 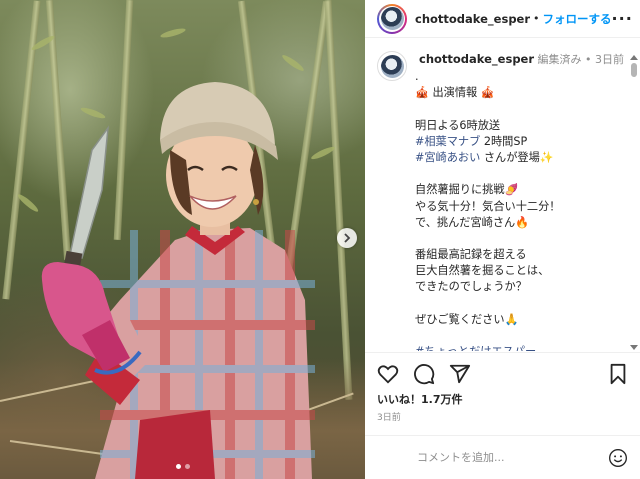 I want to click on comment-box, so click(x=502, y=457).